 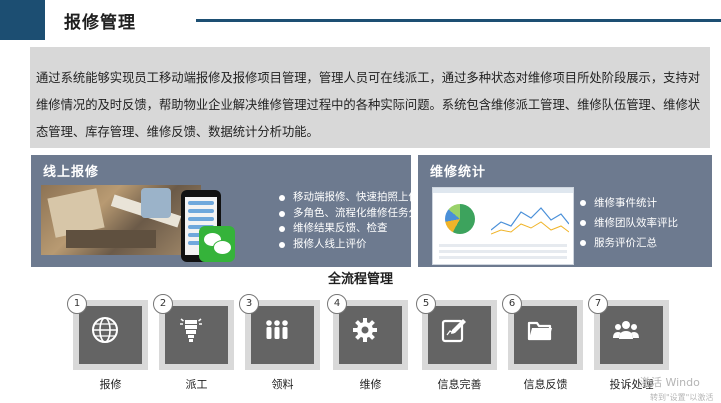 What do you see at coordinates (100, 23) in the screenshot?
I see `page-title: 报修管理` at bounding box center [100, 23].